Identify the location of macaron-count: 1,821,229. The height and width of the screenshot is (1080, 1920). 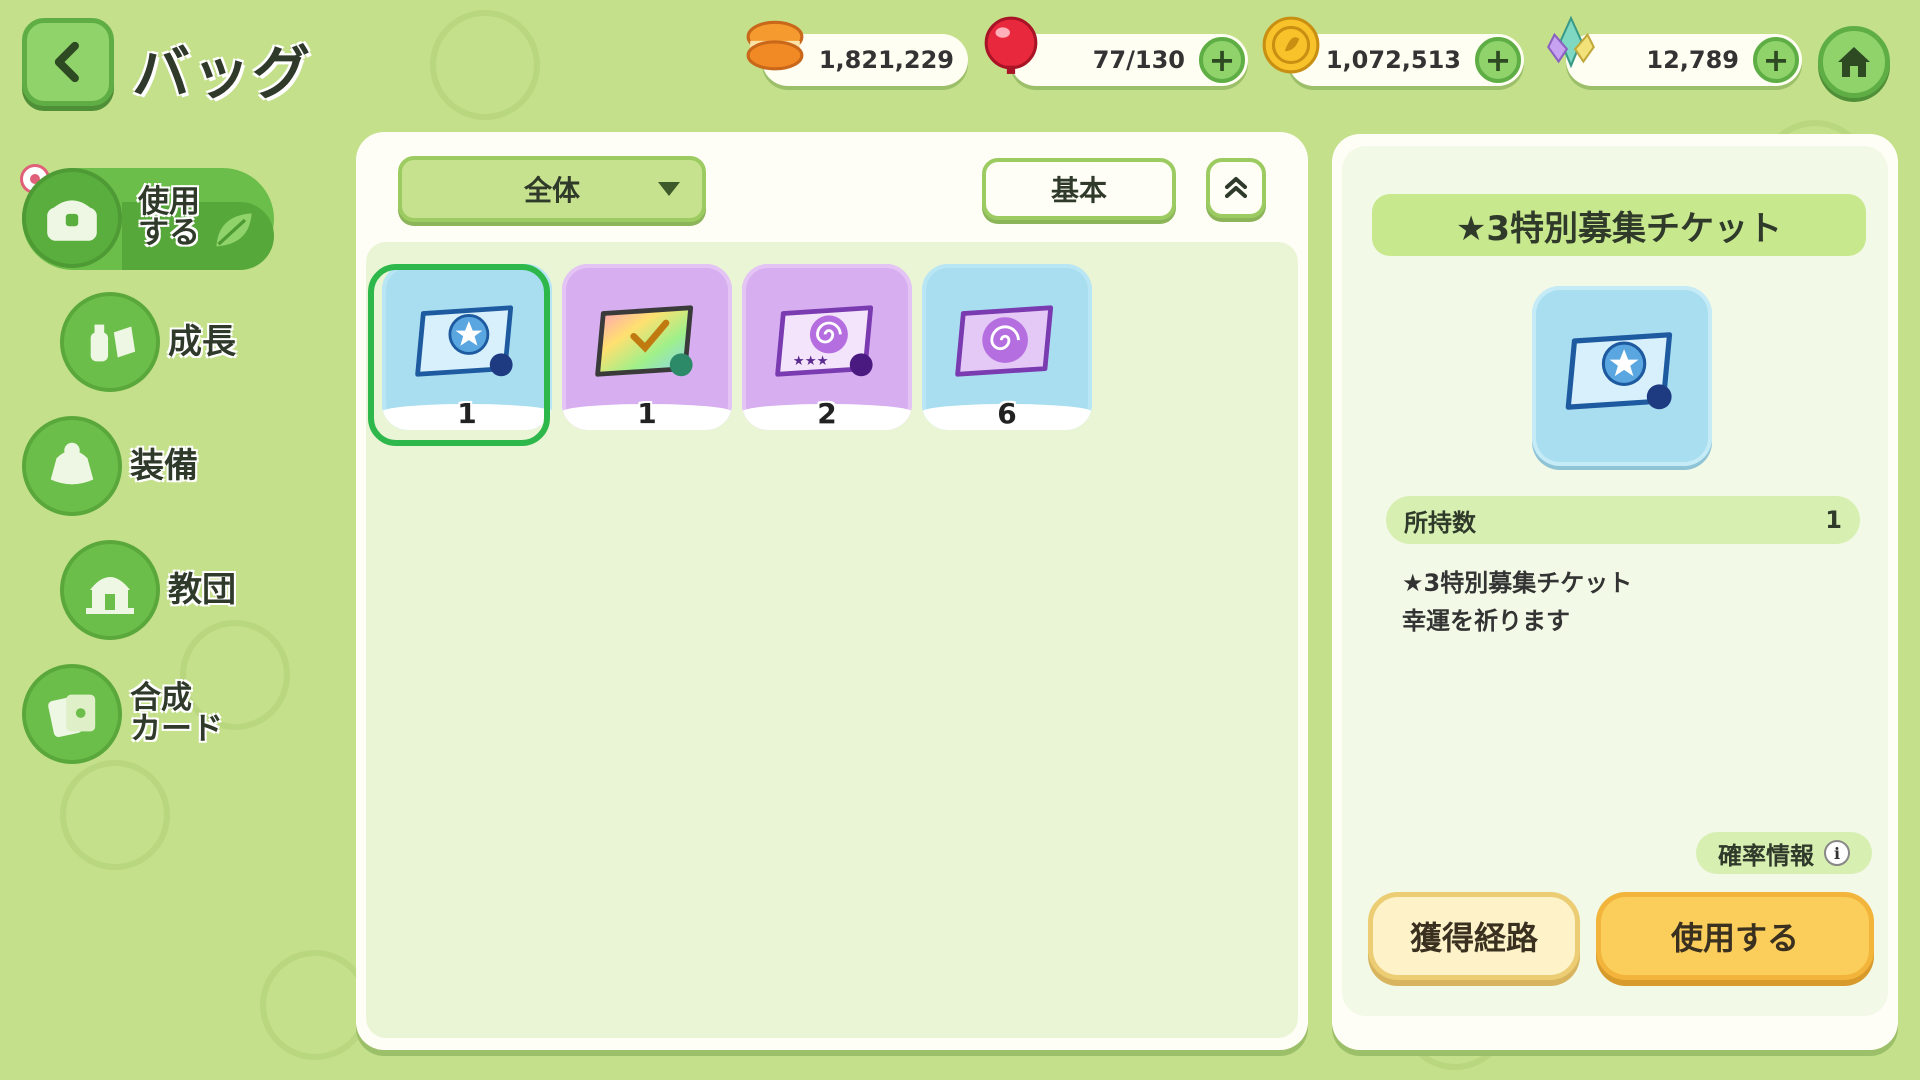
(886, 60).